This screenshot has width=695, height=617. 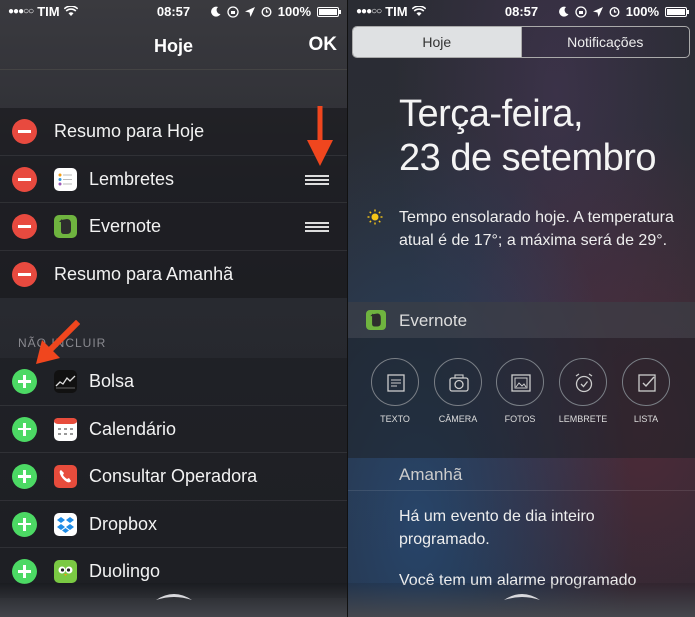 What do you see at coordinates (520, 419) in the screenshot?
I see `action-label: FOTOS` at bounding box center [520, 419].